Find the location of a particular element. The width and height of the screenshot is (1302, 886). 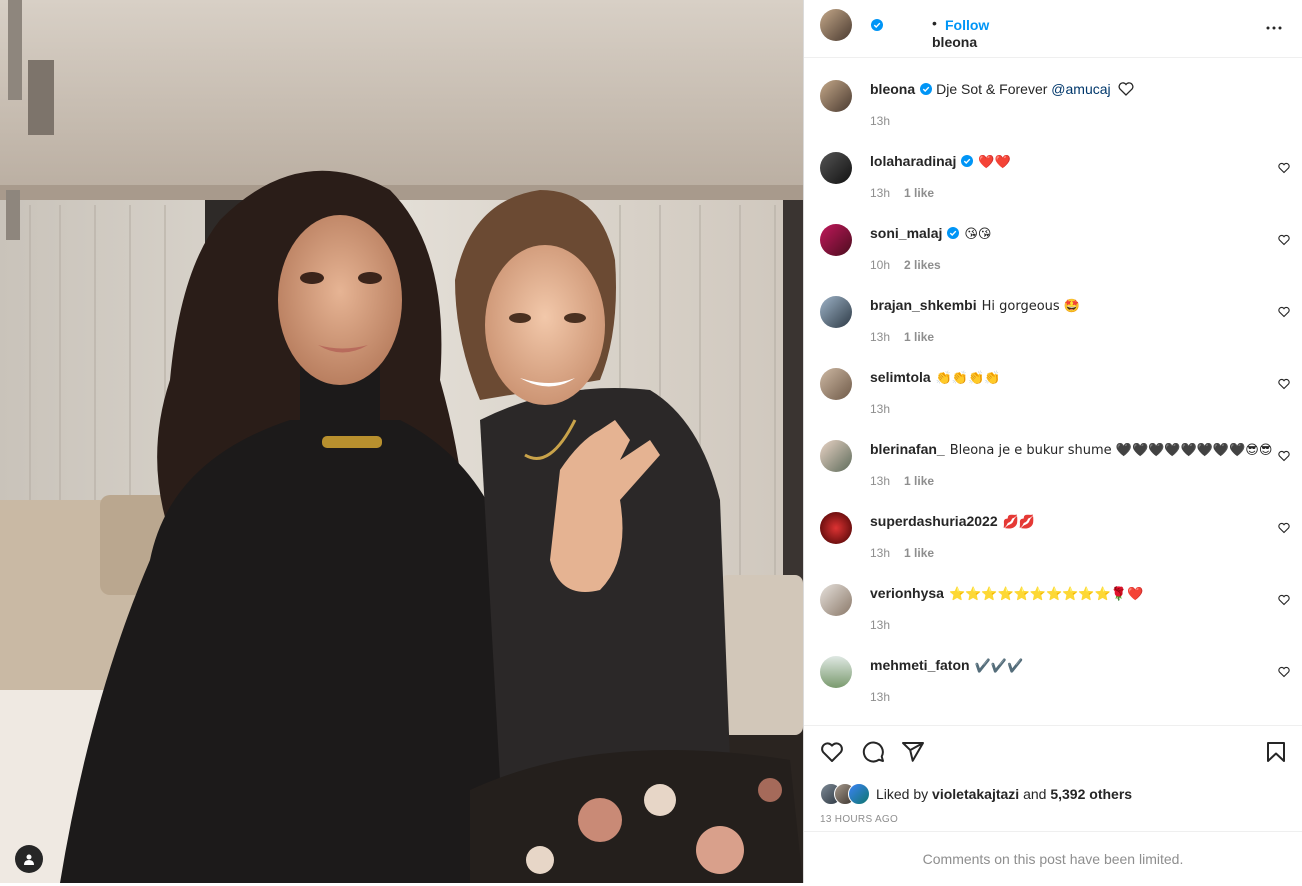

likes-middle: and is located at coordinates (1035, 794).